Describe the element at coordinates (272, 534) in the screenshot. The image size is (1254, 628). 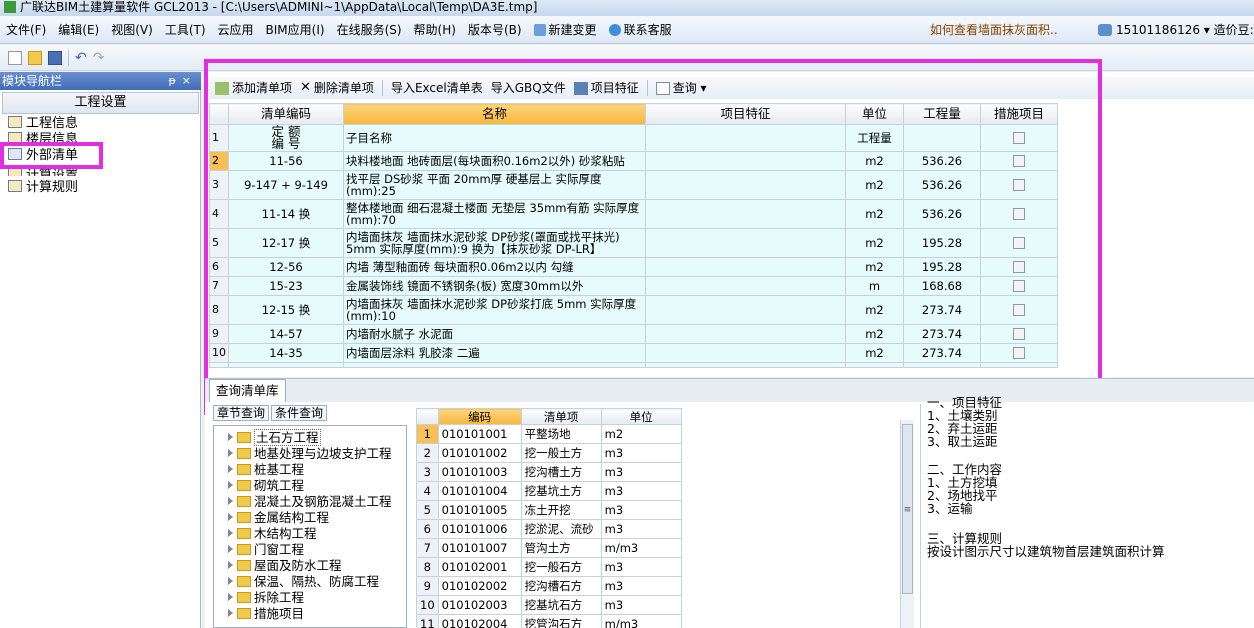
I see `tree-node: 木结构工程` at that location.